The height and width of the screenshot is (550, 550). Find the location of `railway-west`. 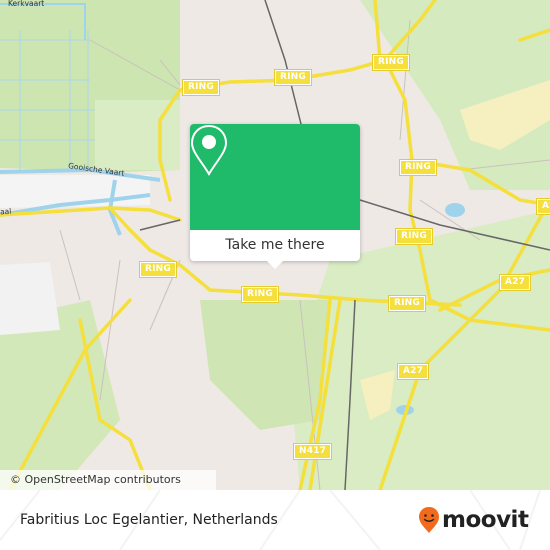

railway-west is located at coordinates (160, 225).